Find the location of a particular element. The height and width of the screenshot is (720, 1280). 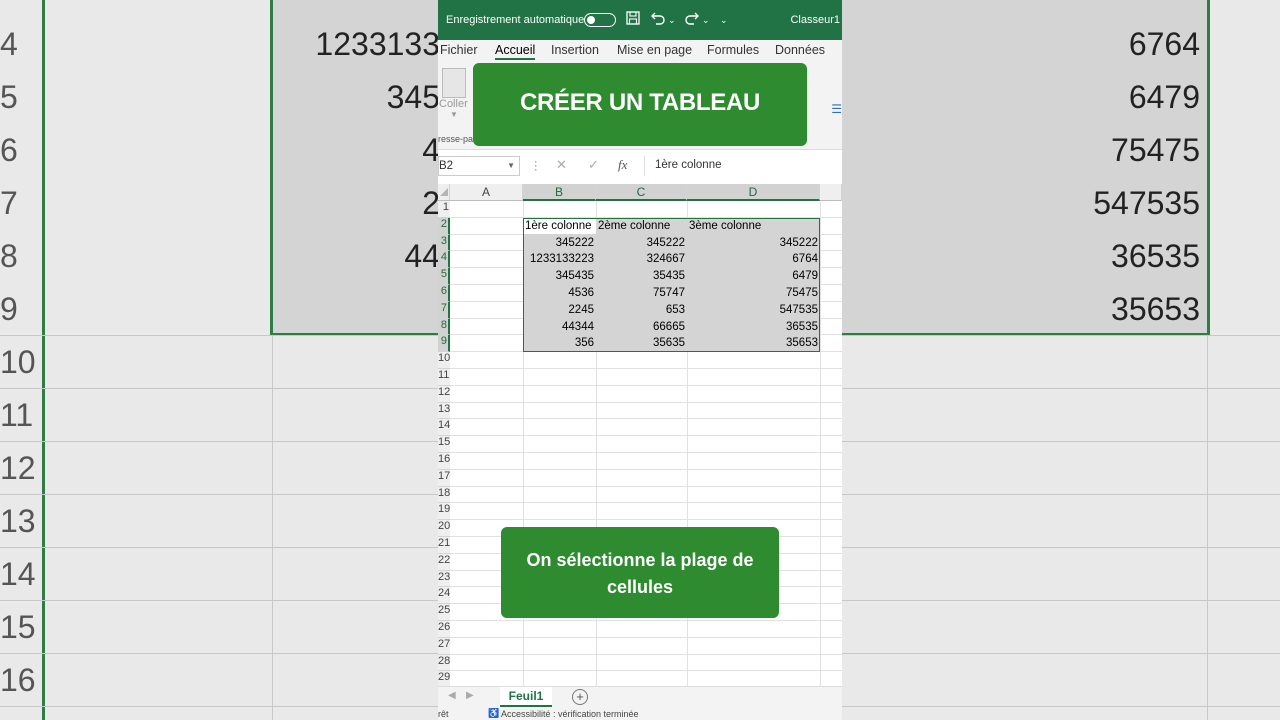

tab-insertion: Insertion is located at coordinates (575, 50).